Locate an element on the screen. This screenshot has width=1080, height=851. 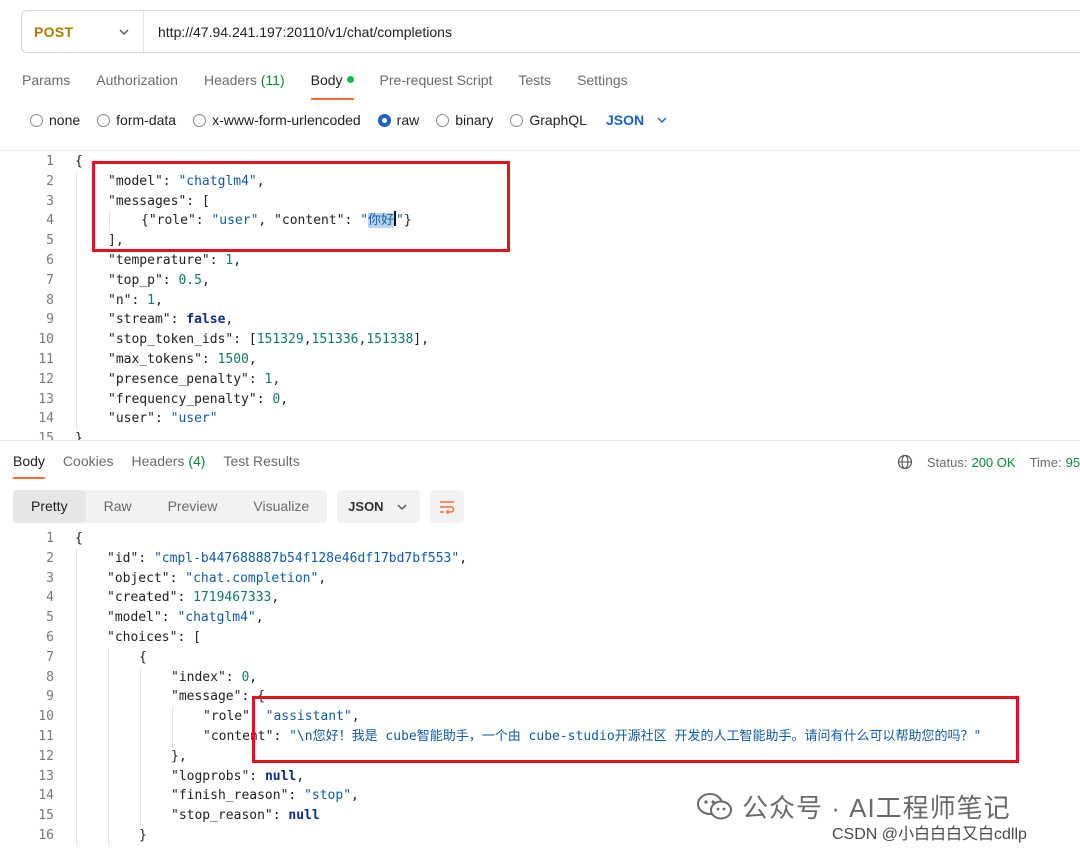
code-line: 3 "messages": [ is located at coordinates (540, 202).